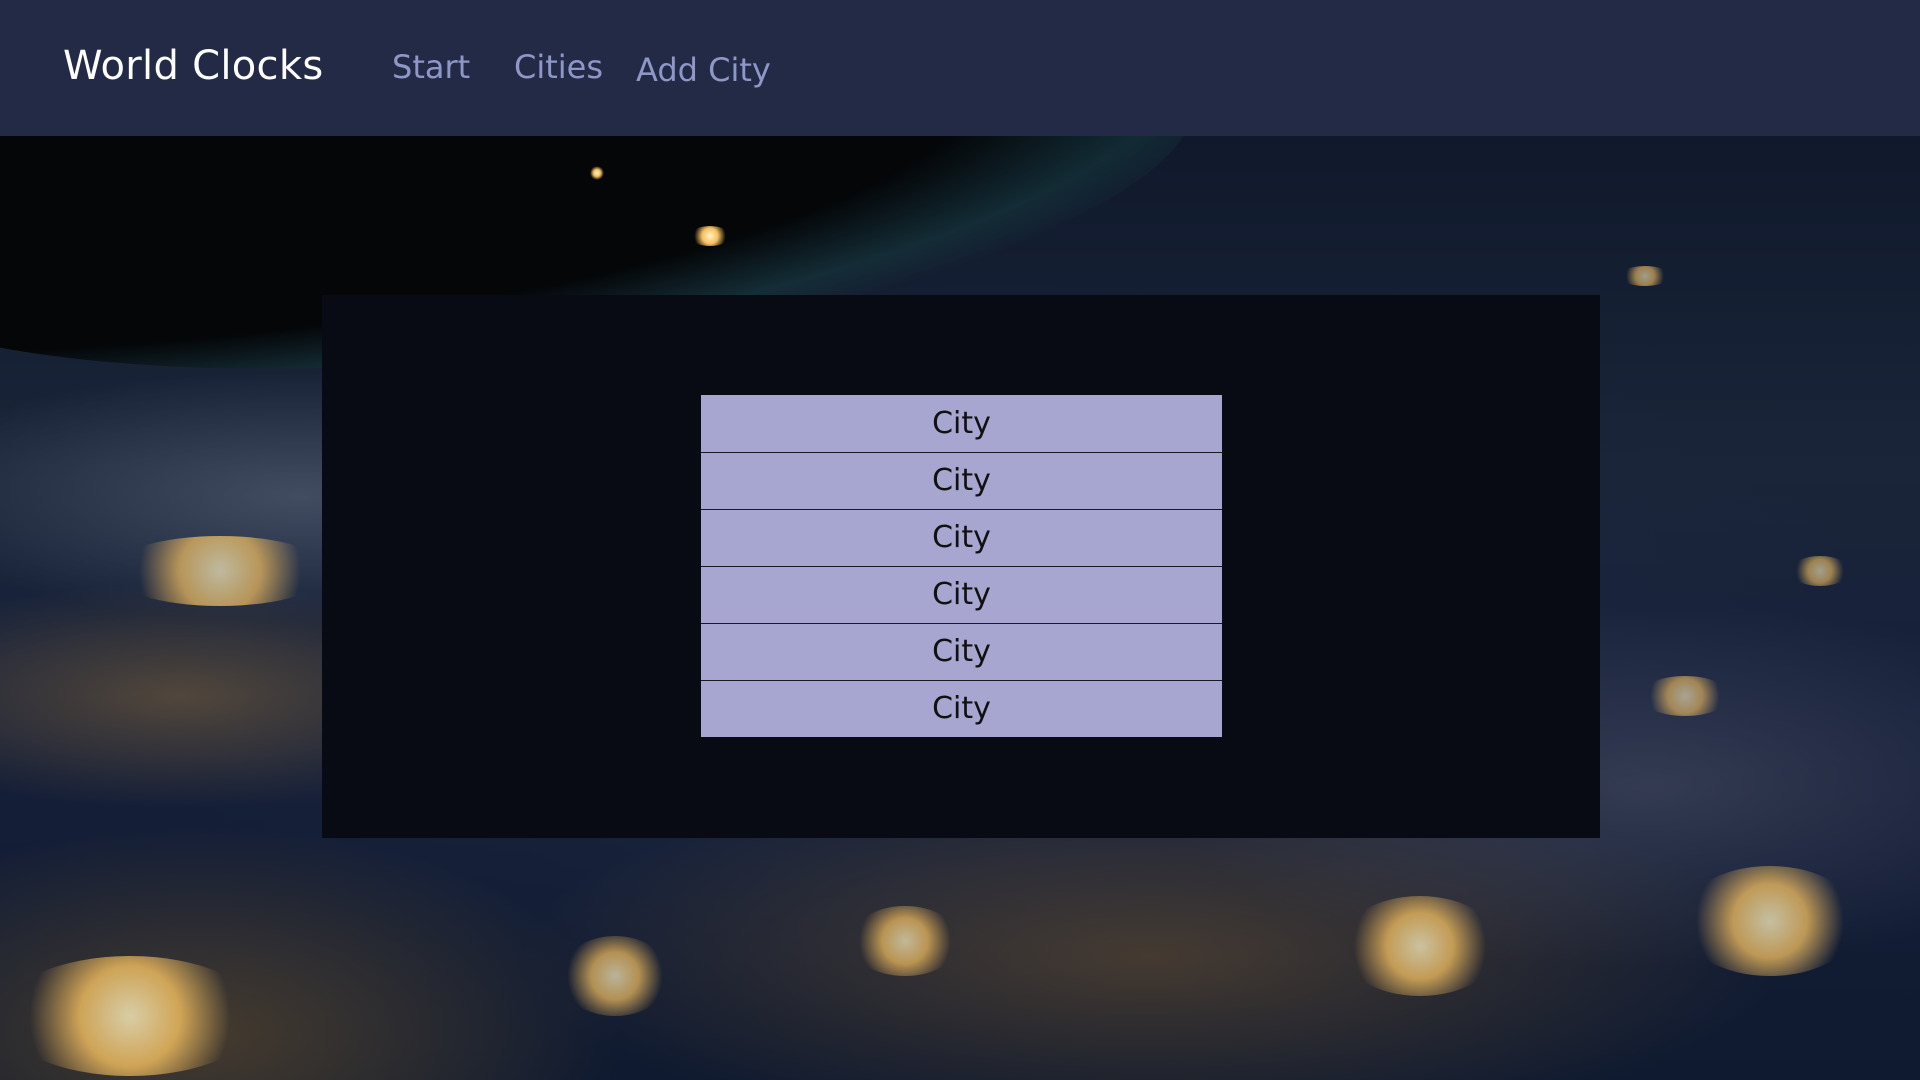  I want to click on nav-link-cities: Cities, so click(558, 67).